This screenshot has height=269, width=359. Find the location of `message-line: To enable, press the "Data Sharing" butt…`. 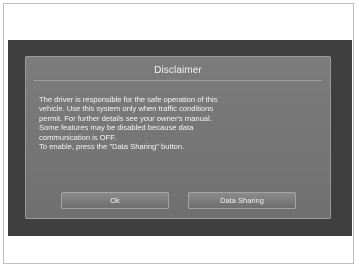

message-line: To enable, press the "Data Sharing" butt… is located at coordinates (112, 147).